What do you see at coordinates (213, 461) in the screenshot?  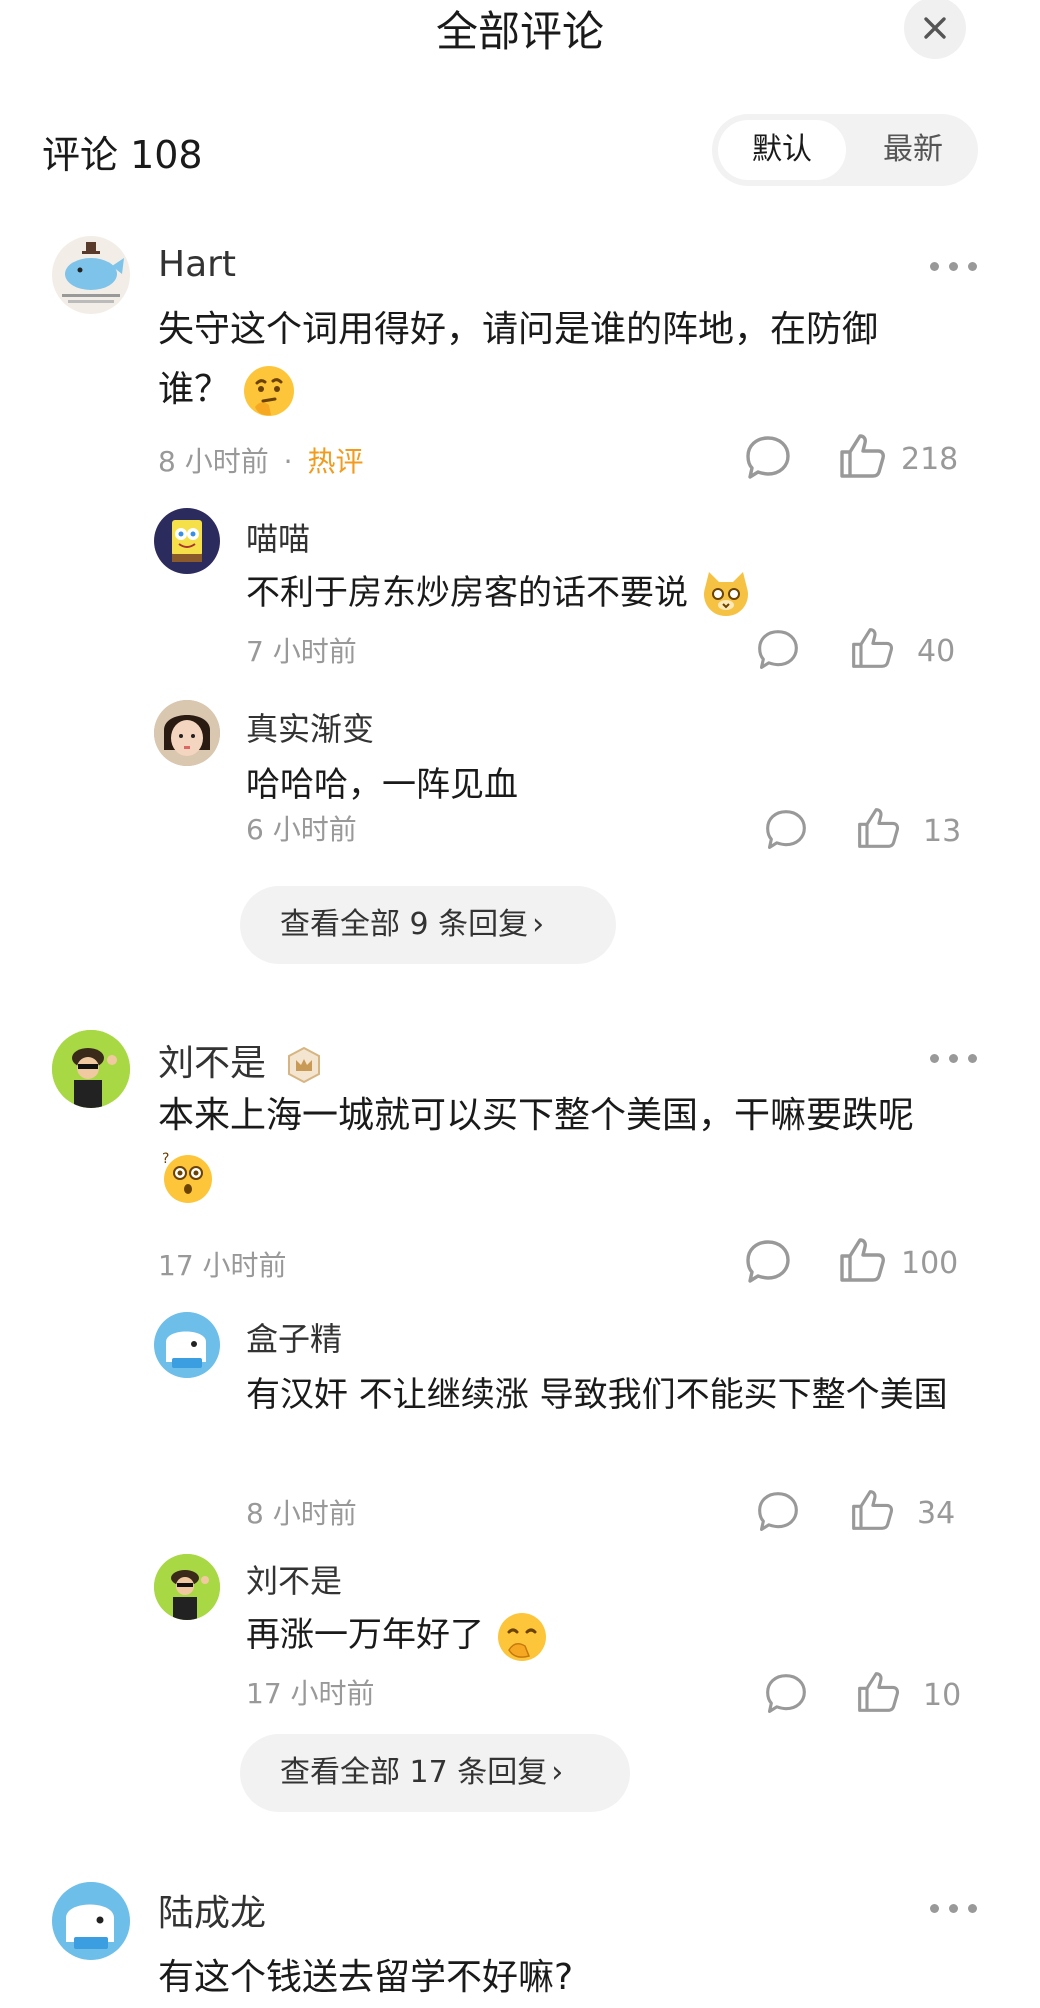 I see `comment-time: 8 小时前` at bounding box center [213, 461].